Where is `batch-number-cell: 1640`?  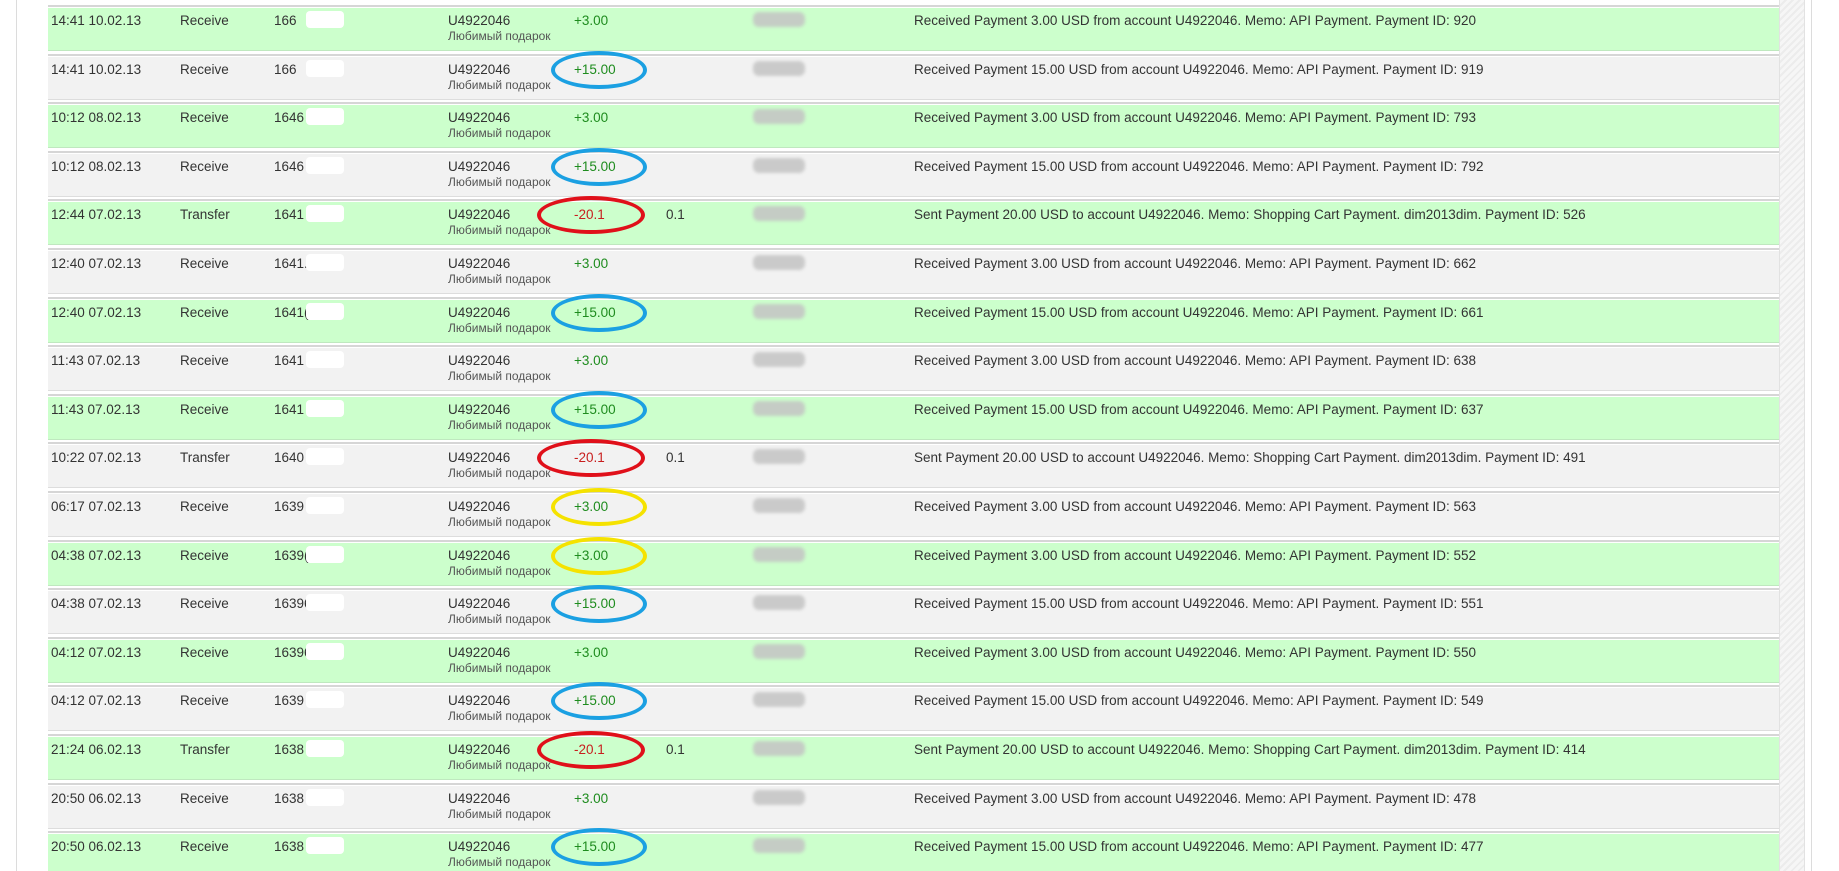 batch-number-cell: 1640 is located at coordinates (289, 457).